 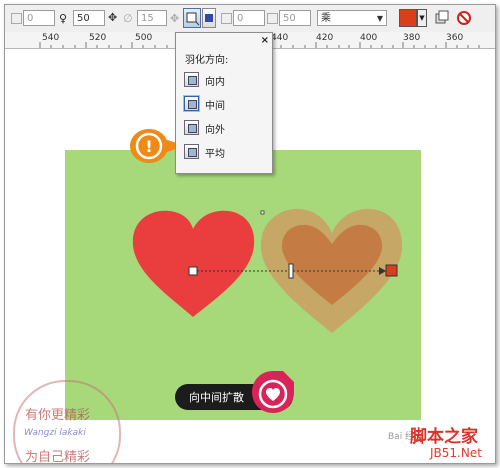 I want to click on angle2-input: 50, so click(x=295, y=18).